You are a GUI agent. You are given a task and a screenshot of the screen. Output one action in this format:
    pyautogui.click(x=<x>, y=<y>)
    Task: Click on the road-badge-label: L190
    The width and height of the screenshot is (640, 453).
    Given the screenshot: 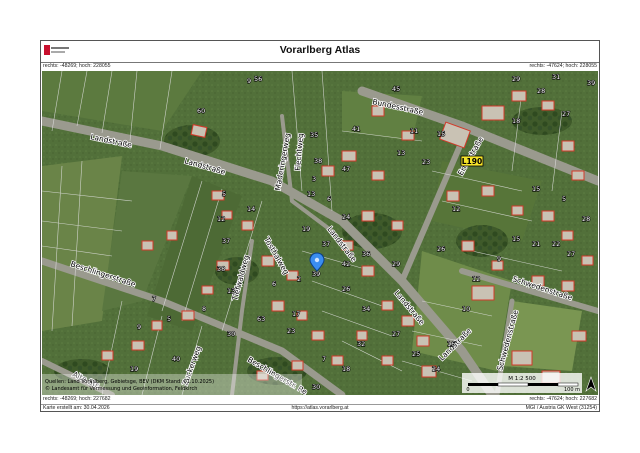 What is the action you would take?
    pyautogui.click(x=472, y=161)
    